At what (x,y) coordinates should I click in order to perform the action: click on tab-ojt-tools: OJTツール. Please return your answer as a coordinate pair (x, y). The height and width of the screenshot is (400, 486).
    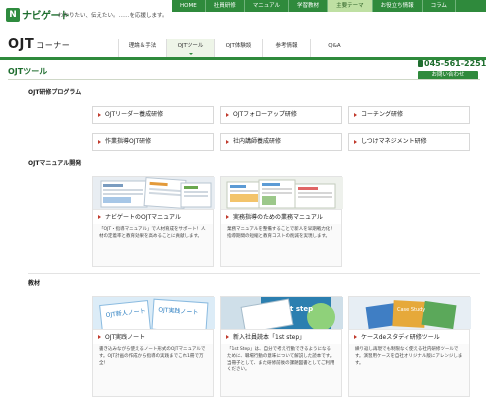
    Looking at the image, I should click on (190, 48).